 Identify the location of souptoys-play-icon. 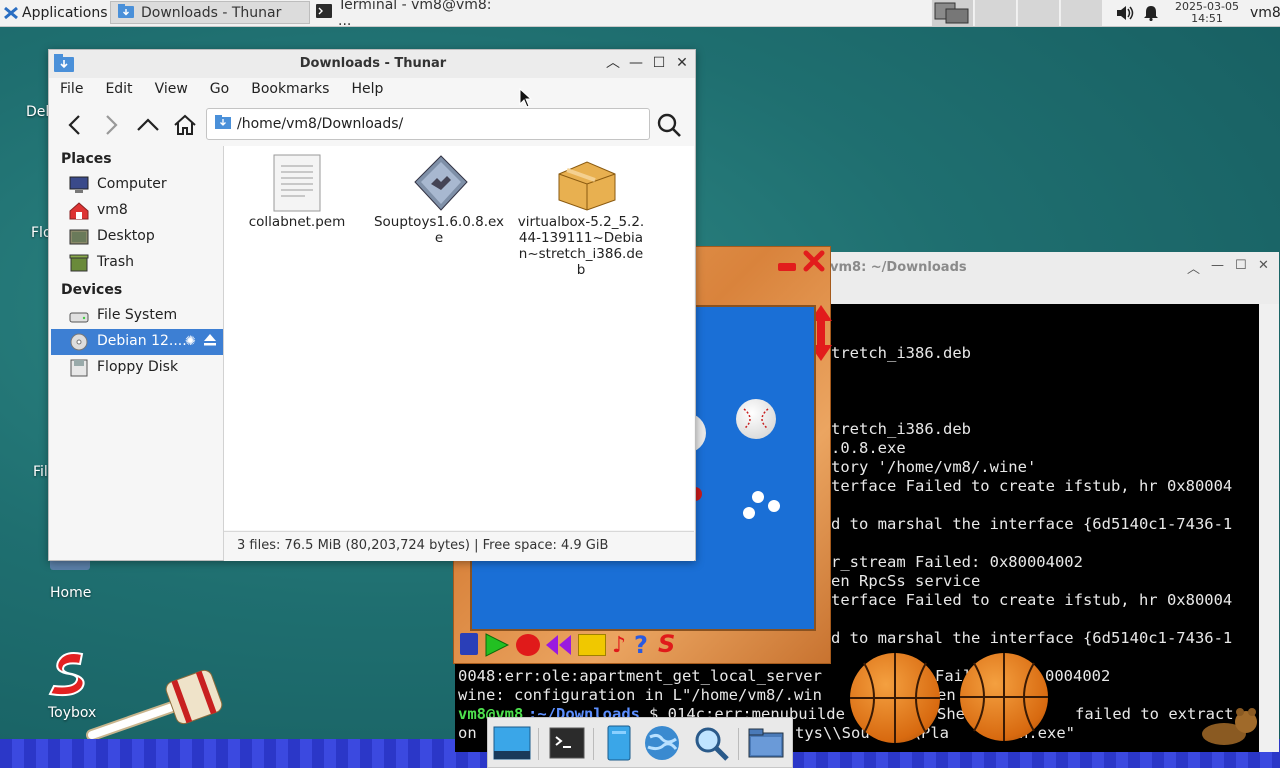
(497, 647).